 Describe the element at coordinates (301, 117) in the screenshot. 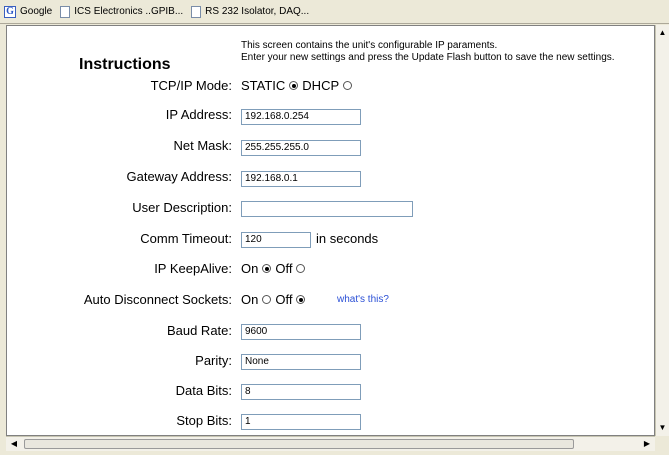

I see `ip-address-input: 192.168.0.254` at that location.